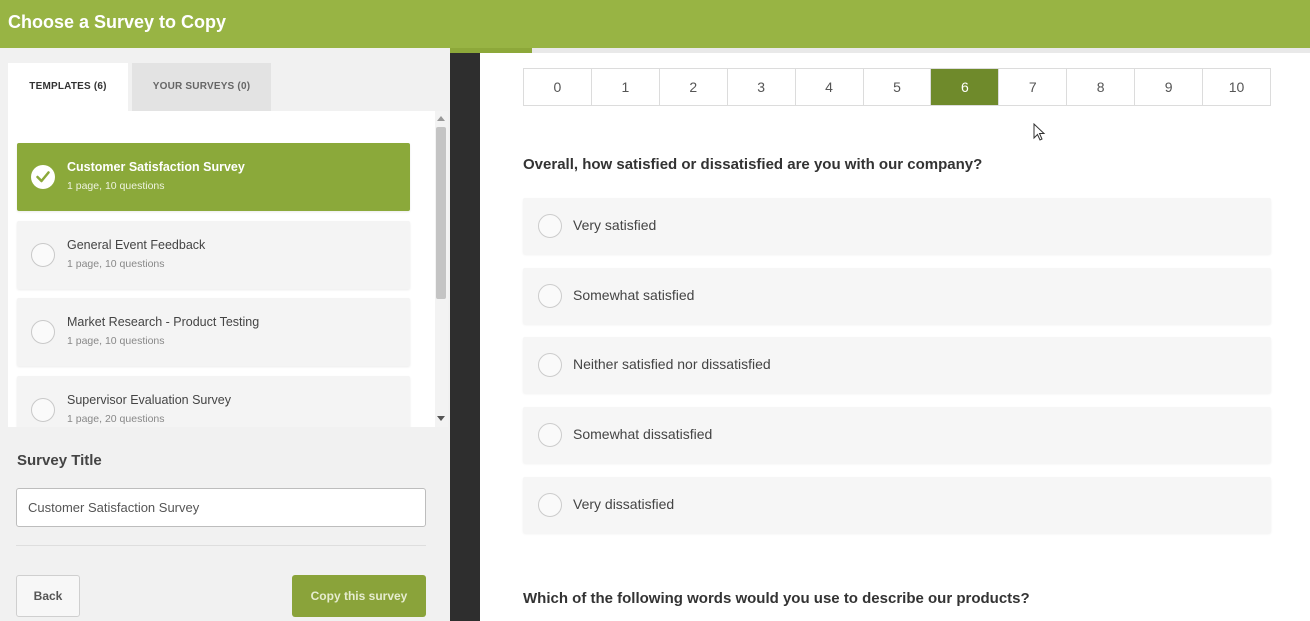 This screenshot has height=621, width=1310. Describe the element at coordinates (1039, 132) in the screenshot. I see `mouse-cursor-icon` at that location.